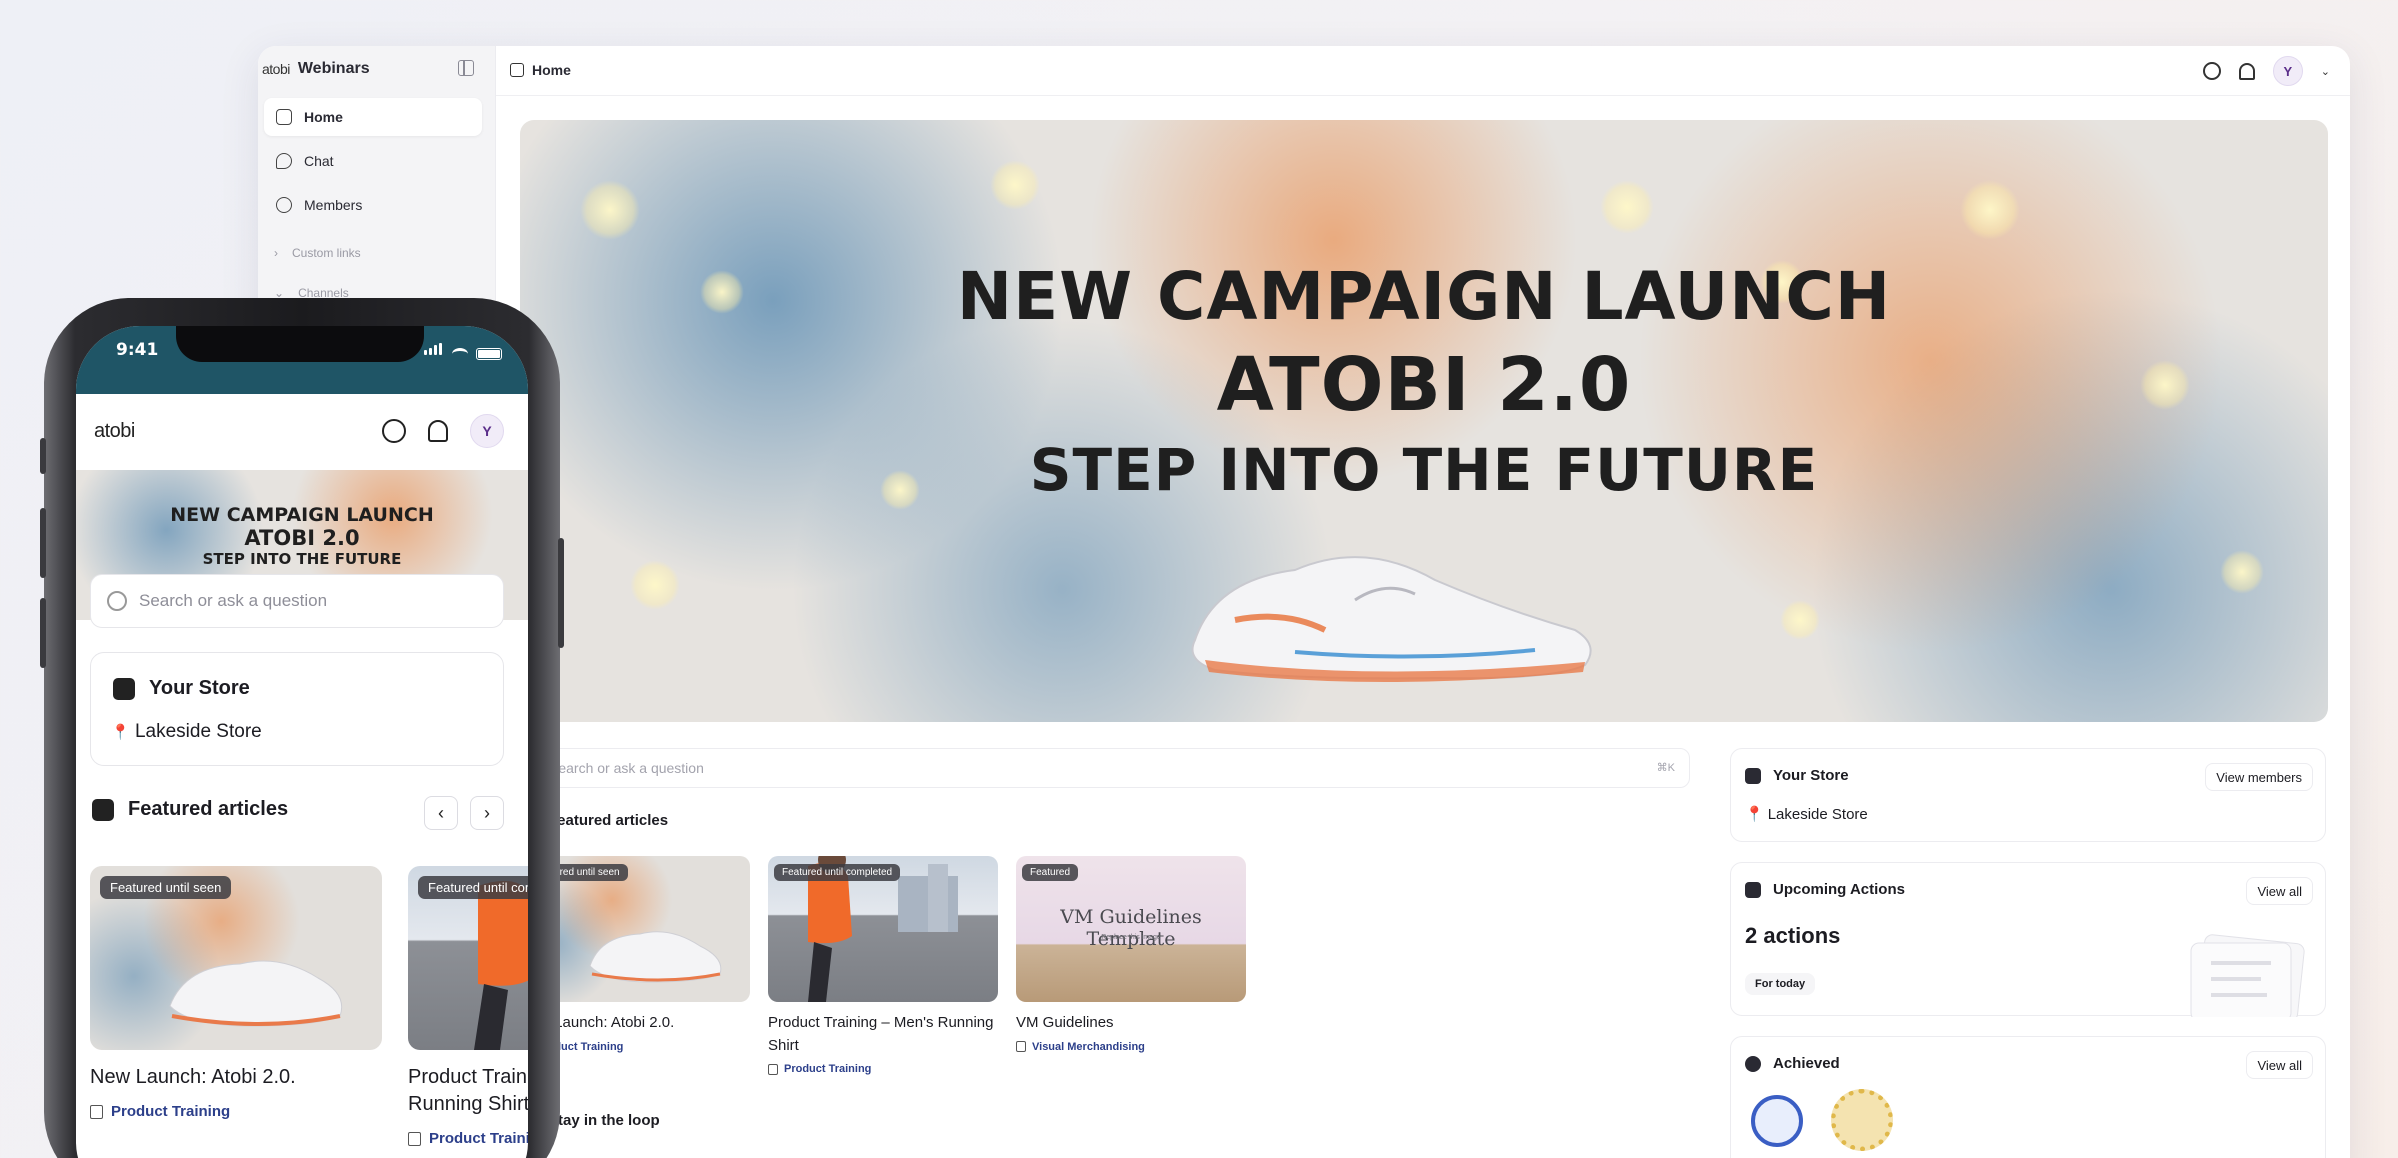 Image resolution: width=2398 pixels, height=1158 pixels. What do you see at coordinates (198, 731) in the screenshot?
I see `store-name: Lakeside Store` at bounding box center [198, 731].